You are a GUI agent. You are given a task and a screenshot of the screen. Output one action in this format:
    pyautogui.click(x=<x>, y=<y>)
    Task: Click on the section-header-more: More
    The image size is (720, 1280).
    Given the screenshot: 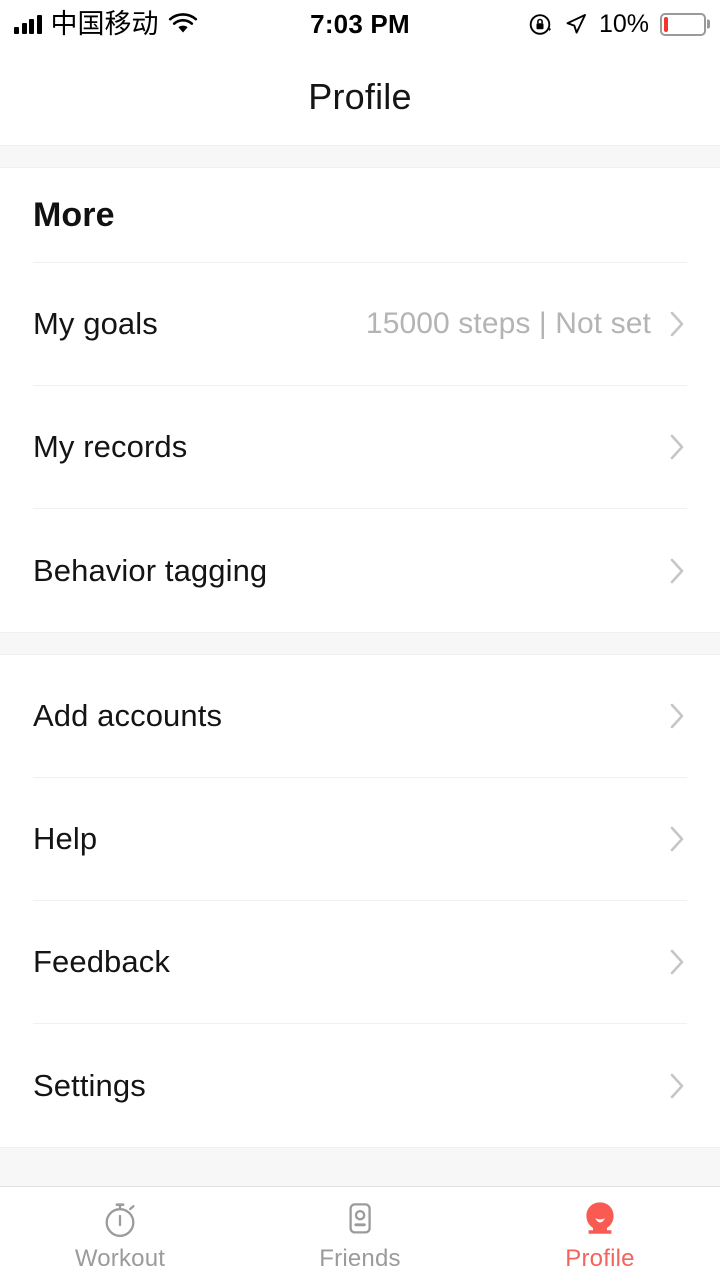 What is the action you would take?
    pyautogui.click(x=360, y=215)
    